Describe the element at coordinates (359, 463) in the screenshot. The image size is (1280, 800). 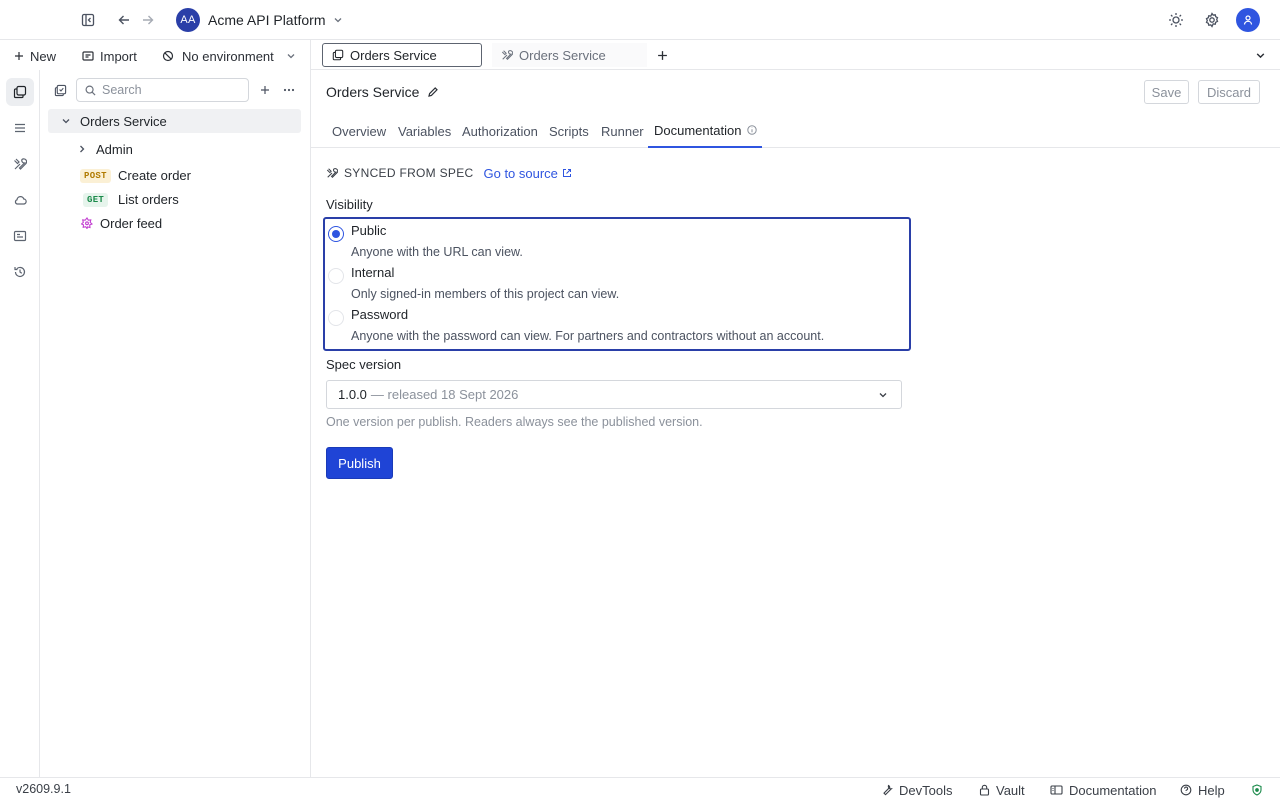
I see `publish-button: Publish` at that location.